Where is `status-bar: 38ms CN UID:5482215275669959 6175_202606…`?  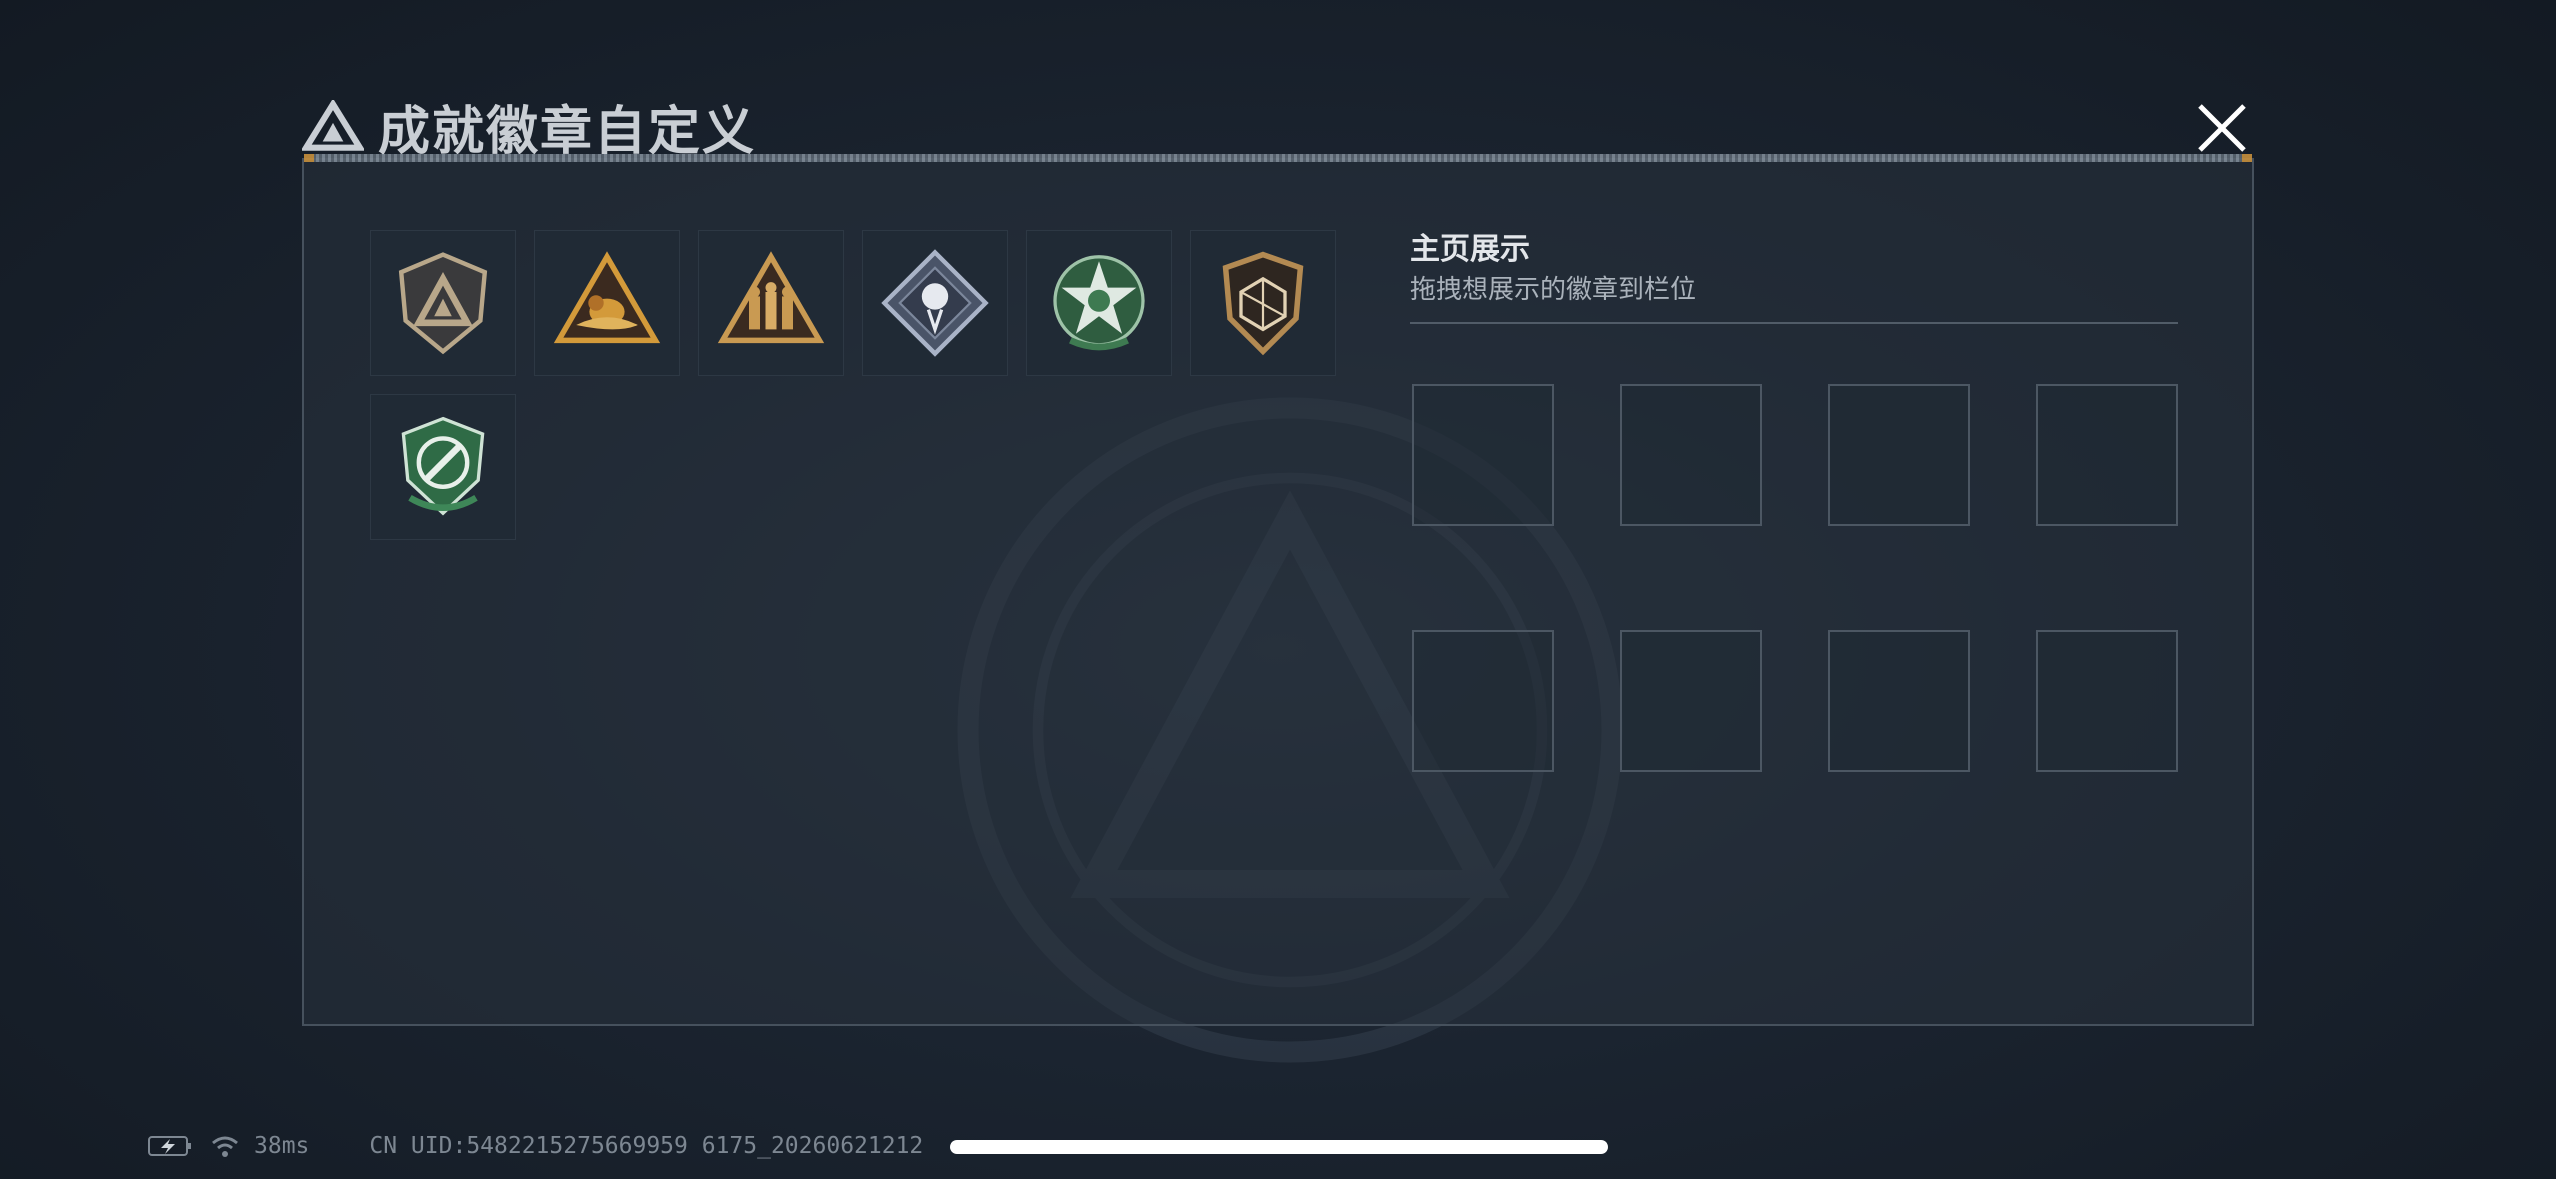
status-bar: 38ms CN UID:5482215275669959 6175_202606… is located at coordinates (535, 1146).